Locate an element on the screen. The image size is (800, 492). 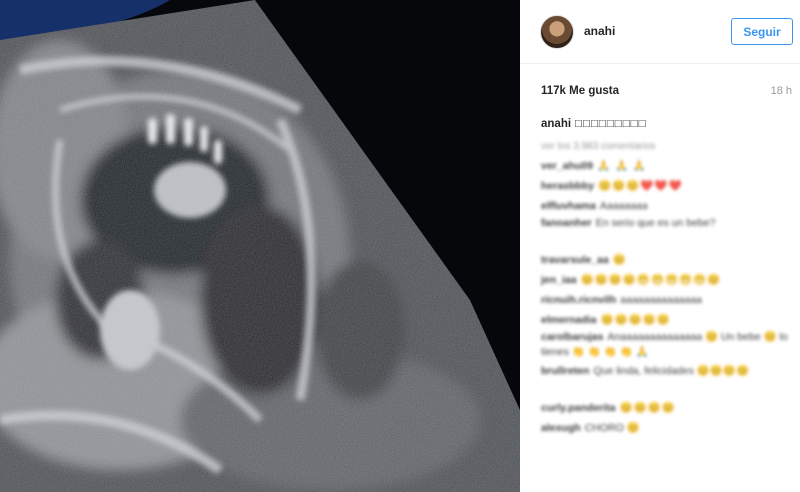
follow-button: Seguir is located at coordinates (762, 31).